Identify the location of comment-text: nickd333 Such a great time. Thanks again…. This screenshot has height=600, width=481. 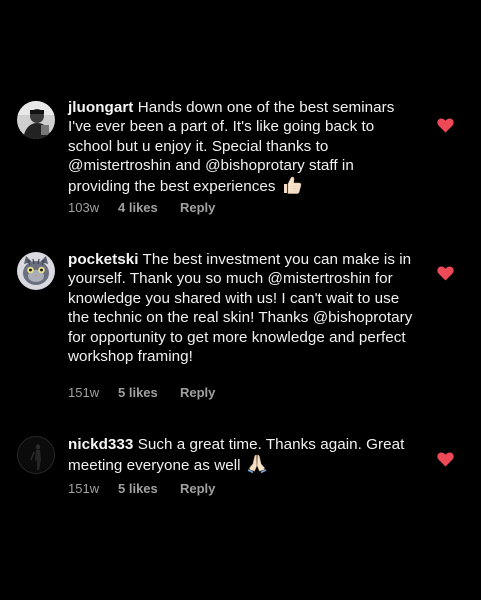
(244, 457).